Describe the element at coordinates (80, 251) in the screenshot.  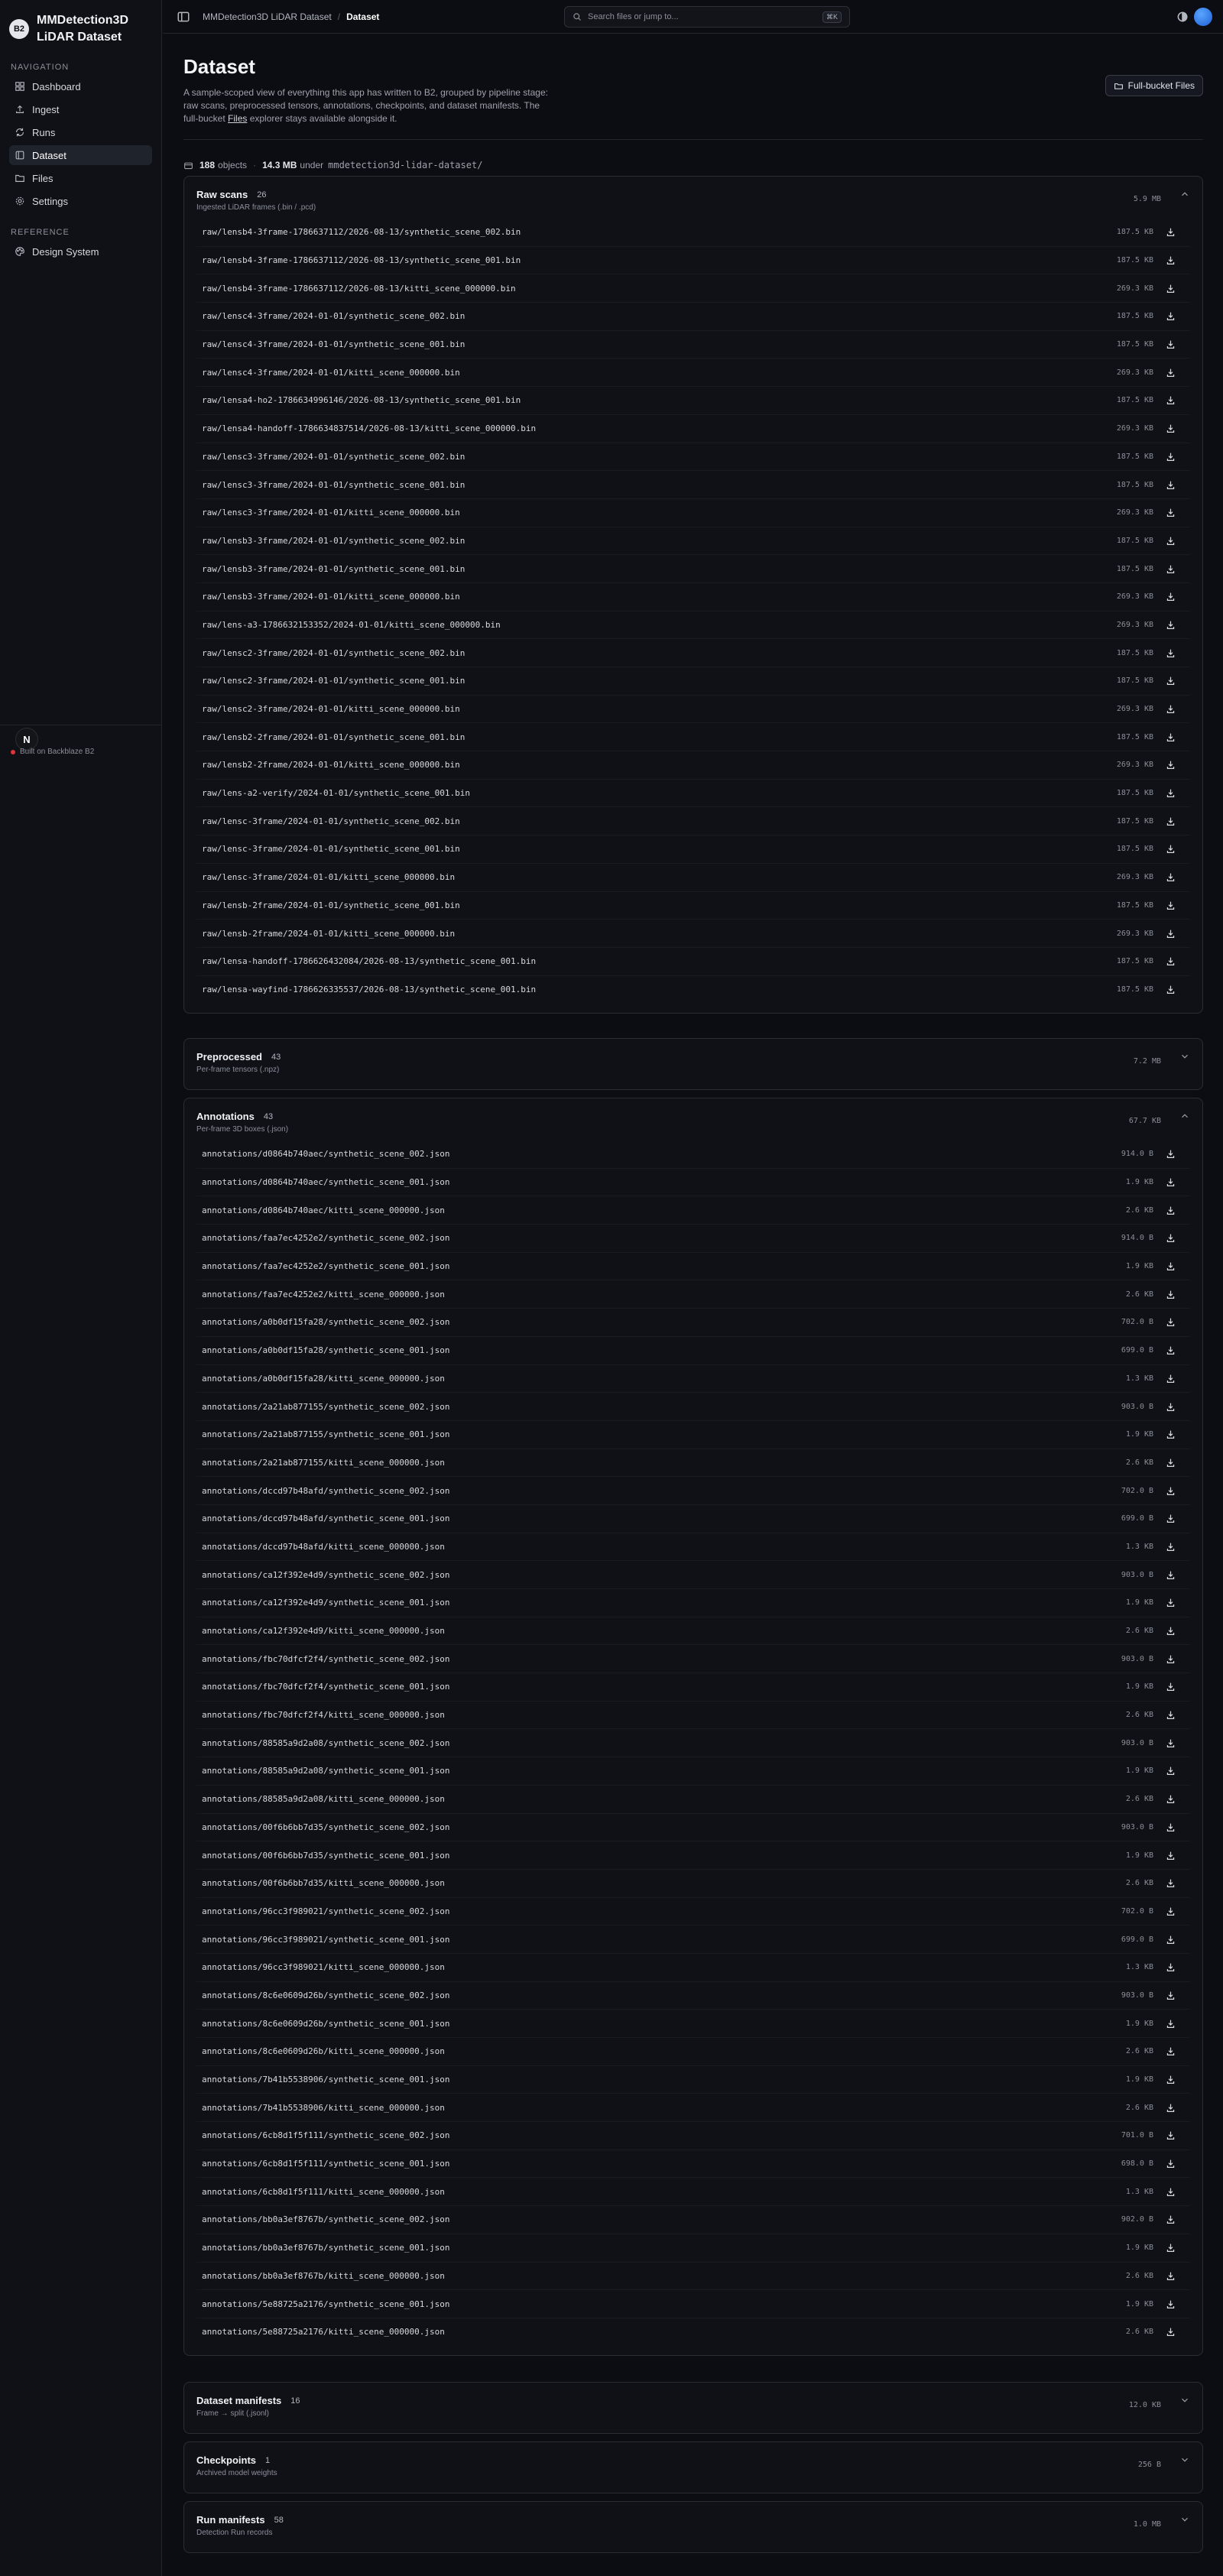
I see `sidebar-item-design-system: Design System` at that location.